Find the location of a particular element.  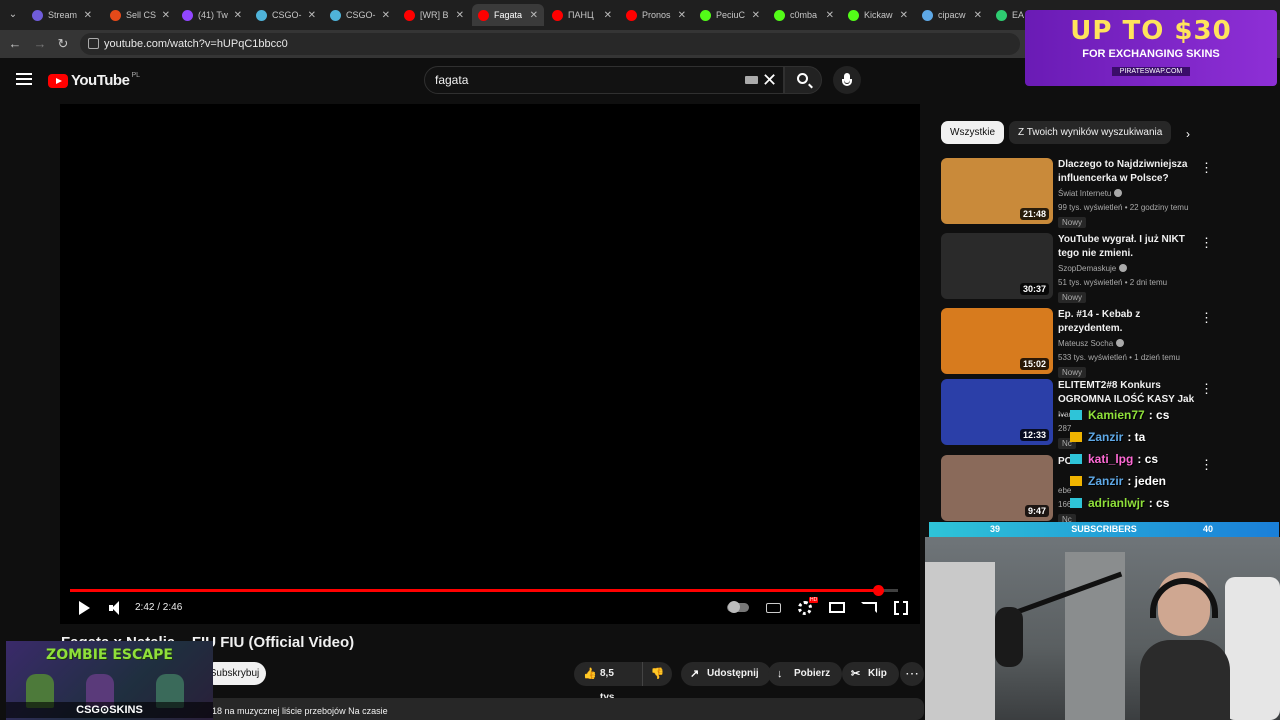

browser-tab: Kickaw ✕ is located at coordinates (878, 15).